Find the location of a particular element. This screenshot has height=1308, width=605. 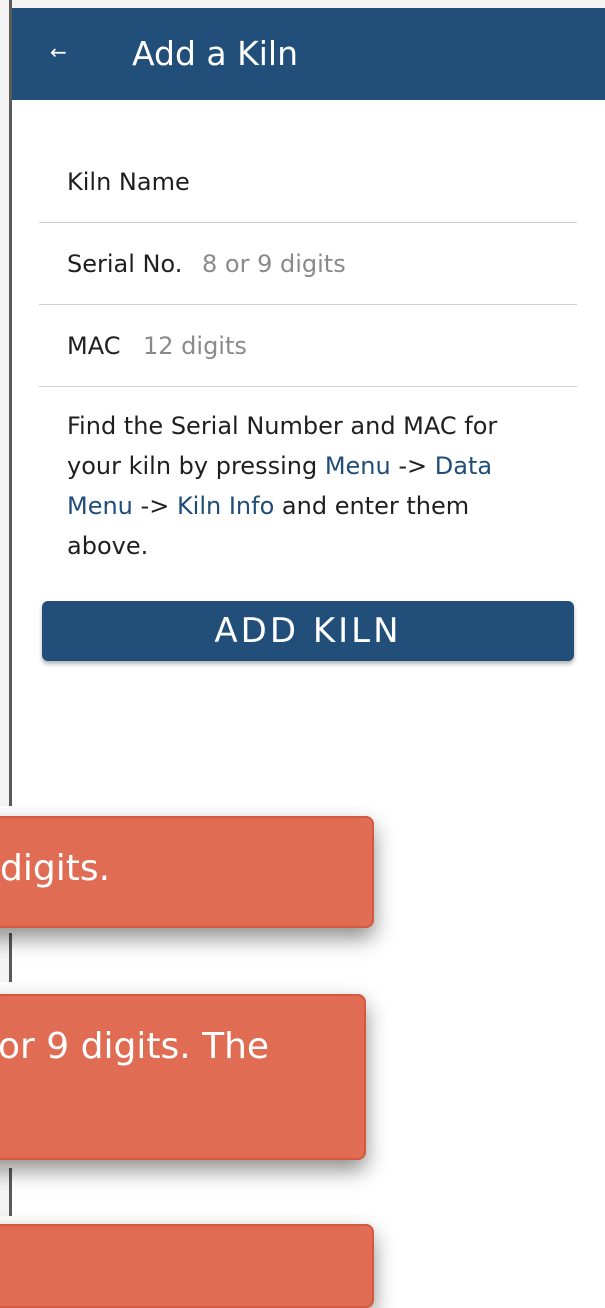

toast-message: digits. is located at coordinates (55, 868).